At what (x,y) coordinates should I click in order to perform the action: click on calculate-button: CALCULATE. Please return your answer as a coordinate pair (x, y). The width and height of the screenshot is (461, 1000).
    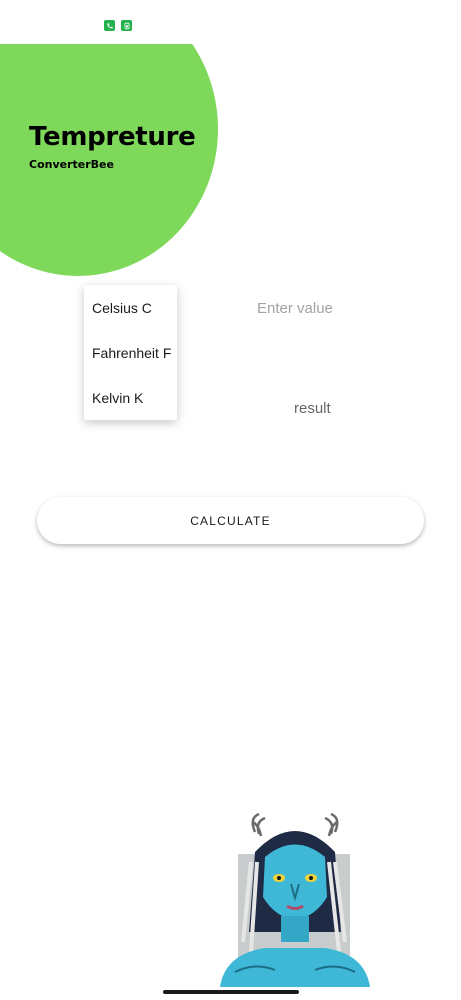
    Looking at the image, I should click on (230, 520).